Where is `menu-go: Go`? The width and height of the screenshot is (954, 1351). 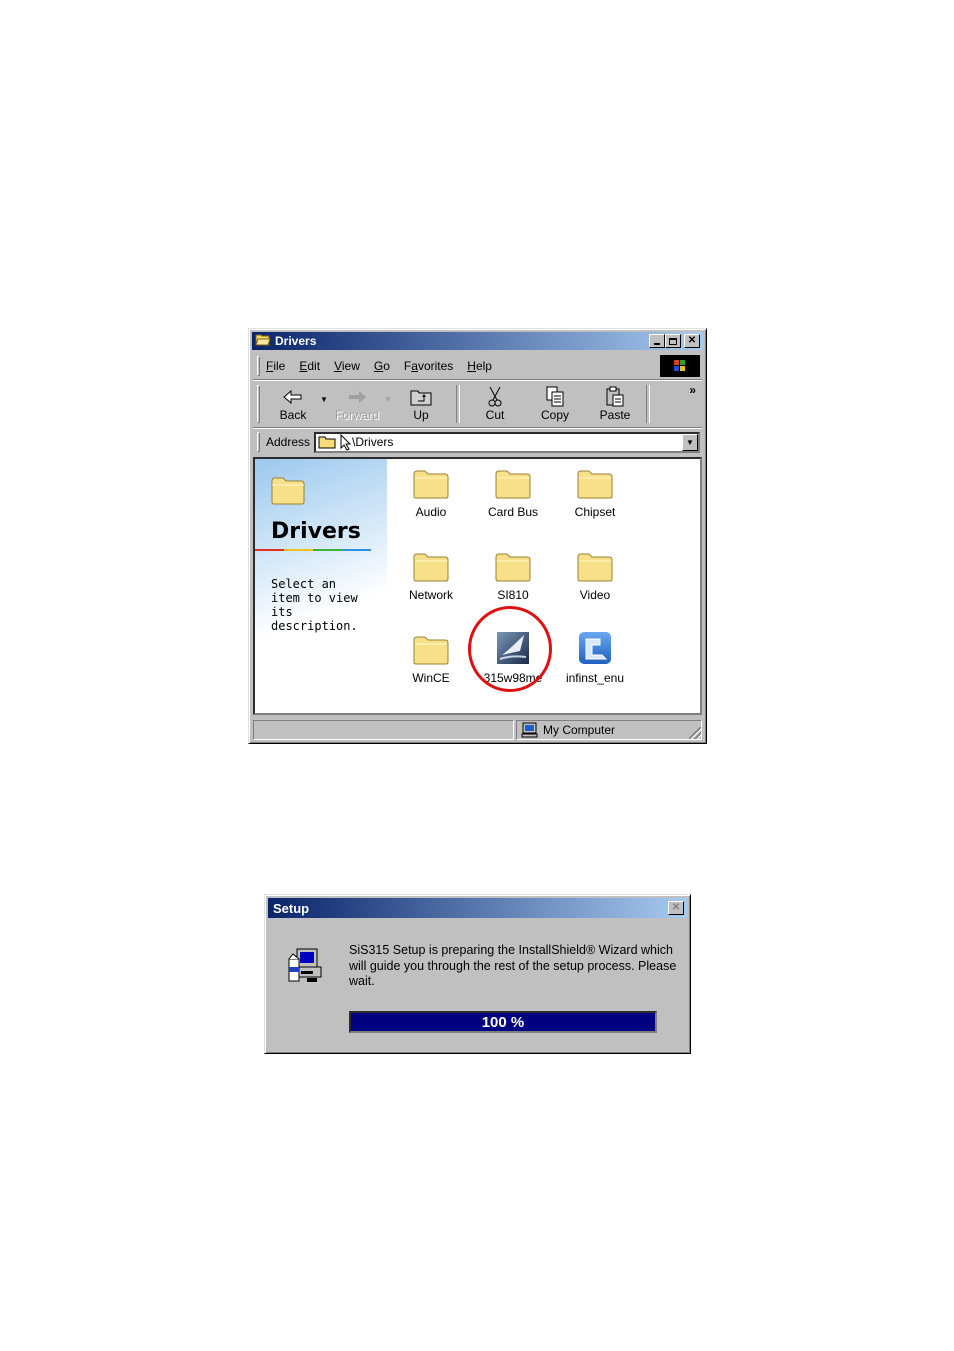 menu-go: Go is located at coordinates (382, 366).